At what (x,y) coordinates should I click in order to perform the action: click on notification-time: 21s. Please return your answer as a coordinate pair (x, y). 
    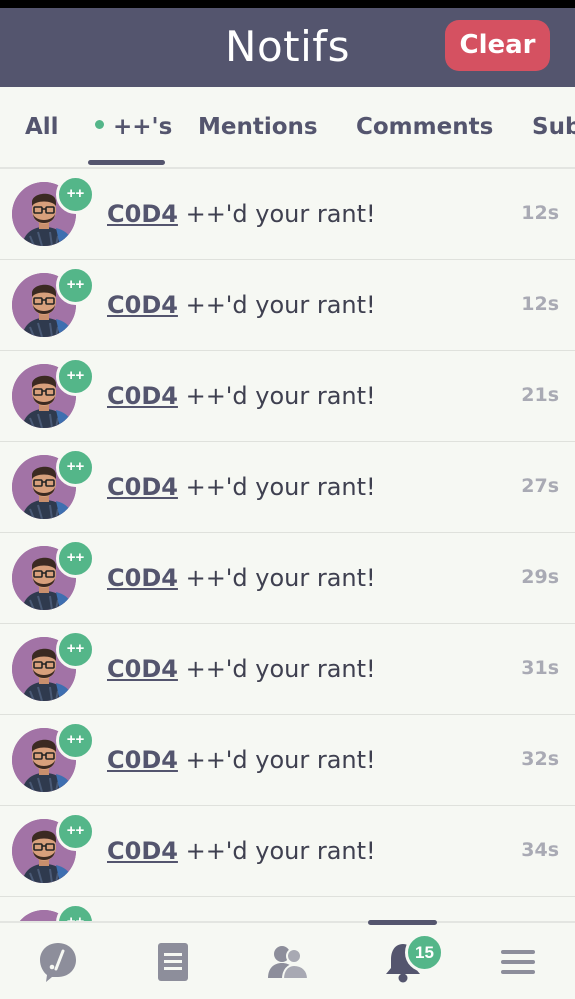
    Looking at the image, I should click on (540, 395).